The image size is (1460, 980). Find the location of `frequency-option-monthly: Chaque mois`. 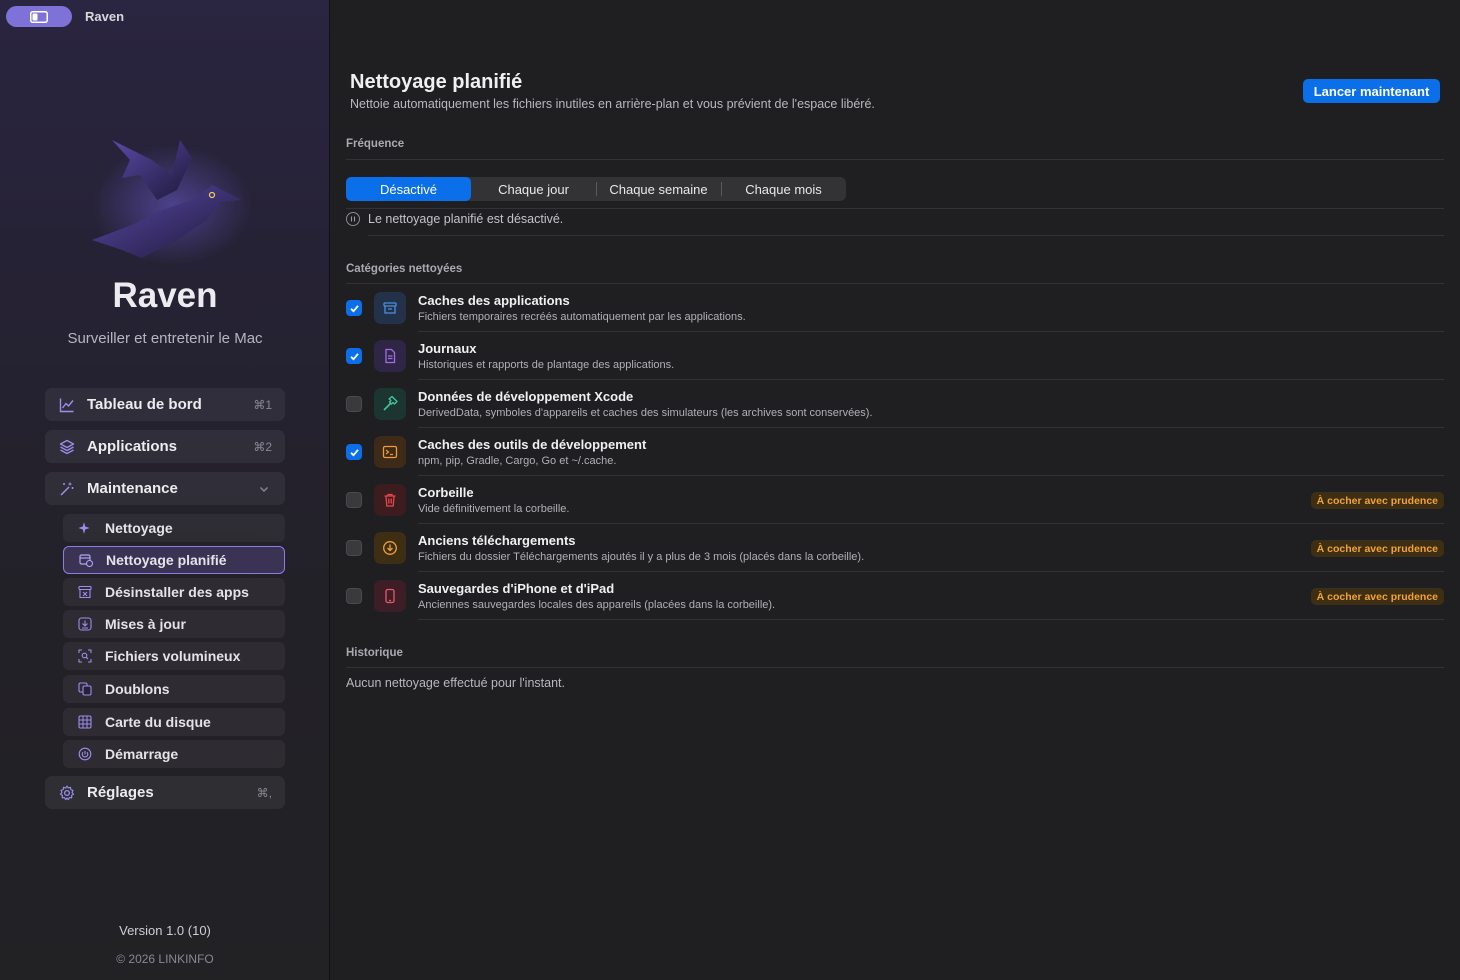

frequency-option-monthly: Chaque mois is located at coordinates (783, 189).